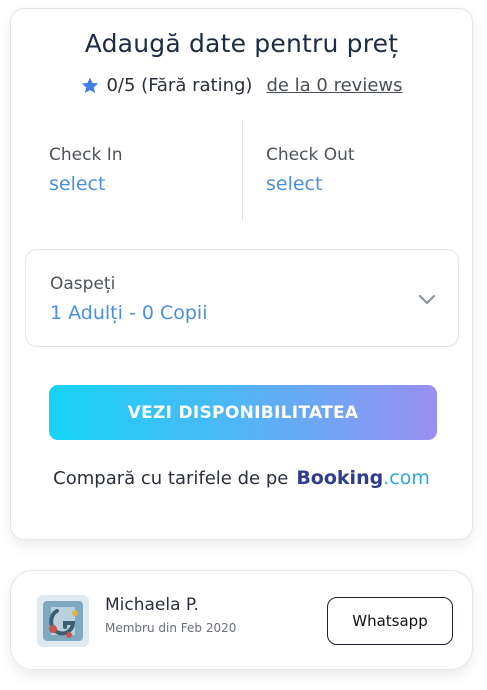 The height and width of the screenshot is (690, 487). What do you see at coordinates (406, 478) in the screenshot?
I see `booking-logo-part2: .com` at bounding box center [406, 478].